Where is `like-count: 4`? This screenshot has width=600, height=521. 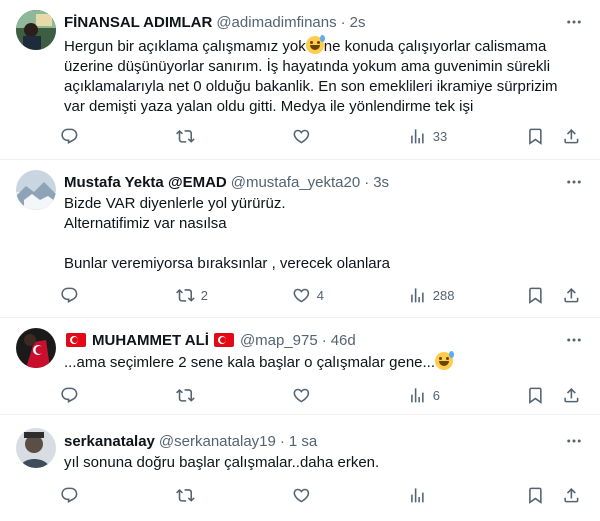 like-count: 4 is located at coordinates (320, 295).